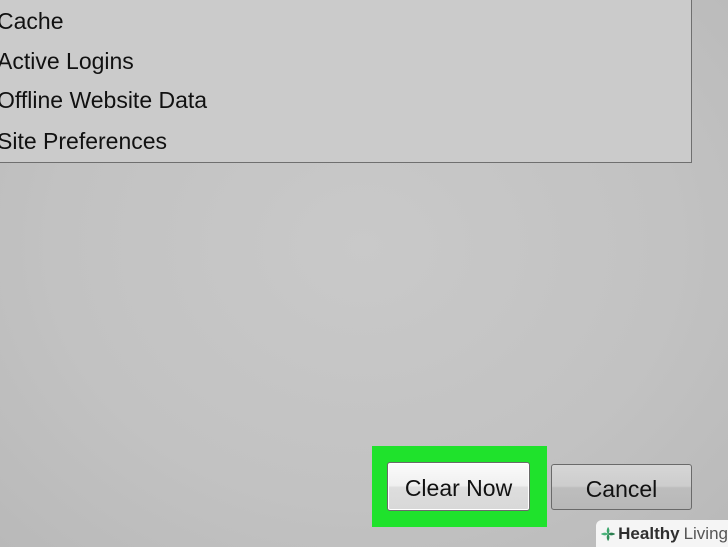 Image resolution: width=728 pixels, height=547 pixels. I want to click on list-item-cache: Cache, so click(31, 21).